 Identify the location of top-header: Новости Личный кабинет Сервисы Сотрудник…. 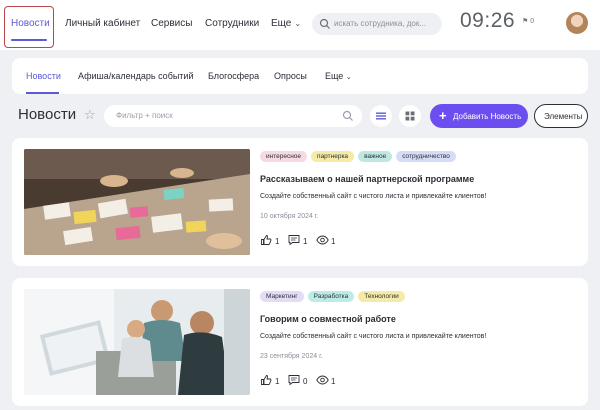
(300, 25).